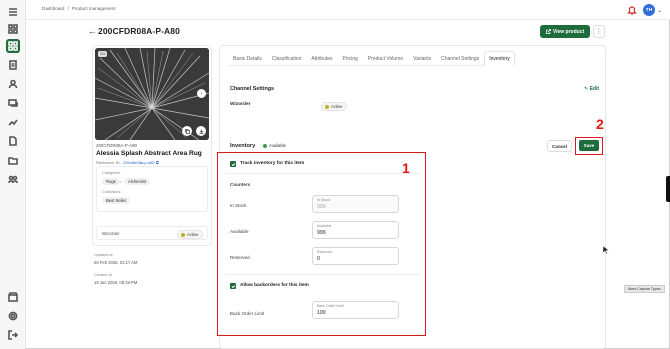  What do you see at coordinates (111, 192) in the screenshot?
I see `collections-label: Collections` at bounding box center [111, 192].